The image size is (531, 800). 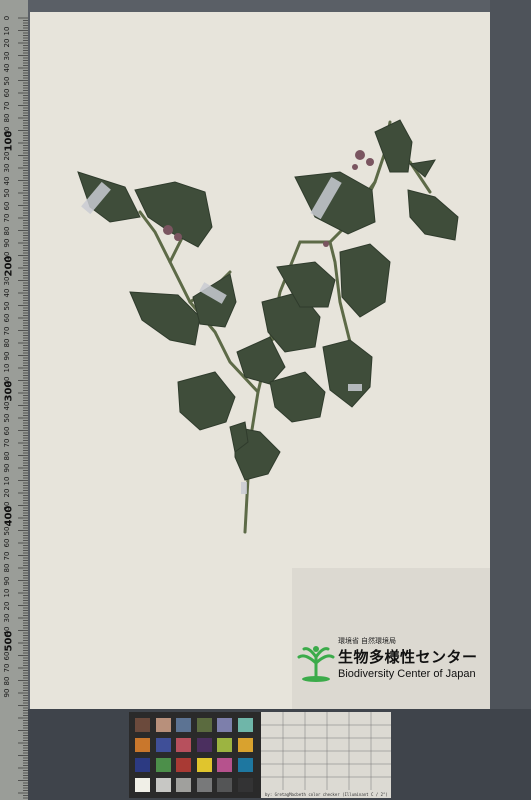 I want to click on color-checker, so click(x=195, y=755).